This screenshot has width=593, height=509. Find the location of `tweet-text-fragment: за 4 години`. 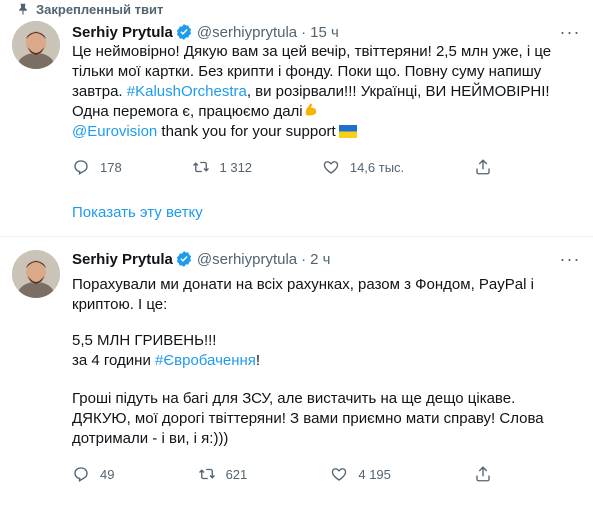

tweet-text-fragment: за 4 години is located at coordinates (111, 360).